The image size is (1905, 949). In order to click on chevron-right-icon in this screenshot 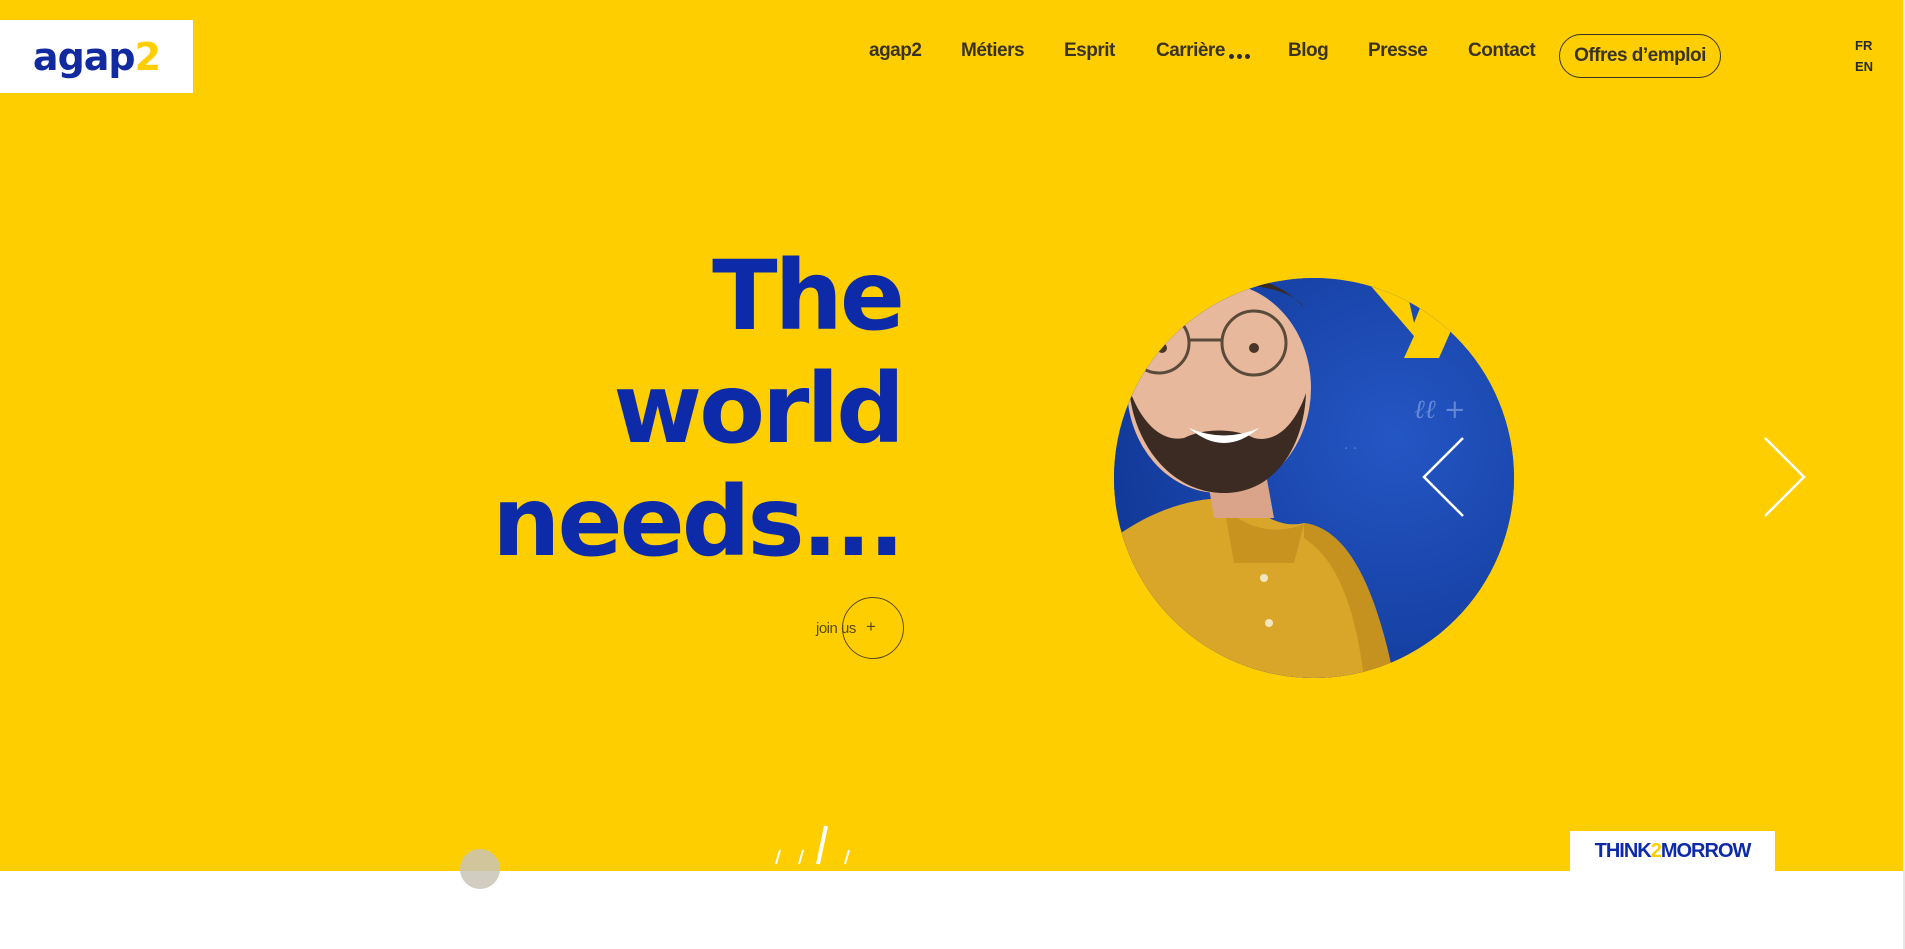, I will do `click(1785, 477)`.